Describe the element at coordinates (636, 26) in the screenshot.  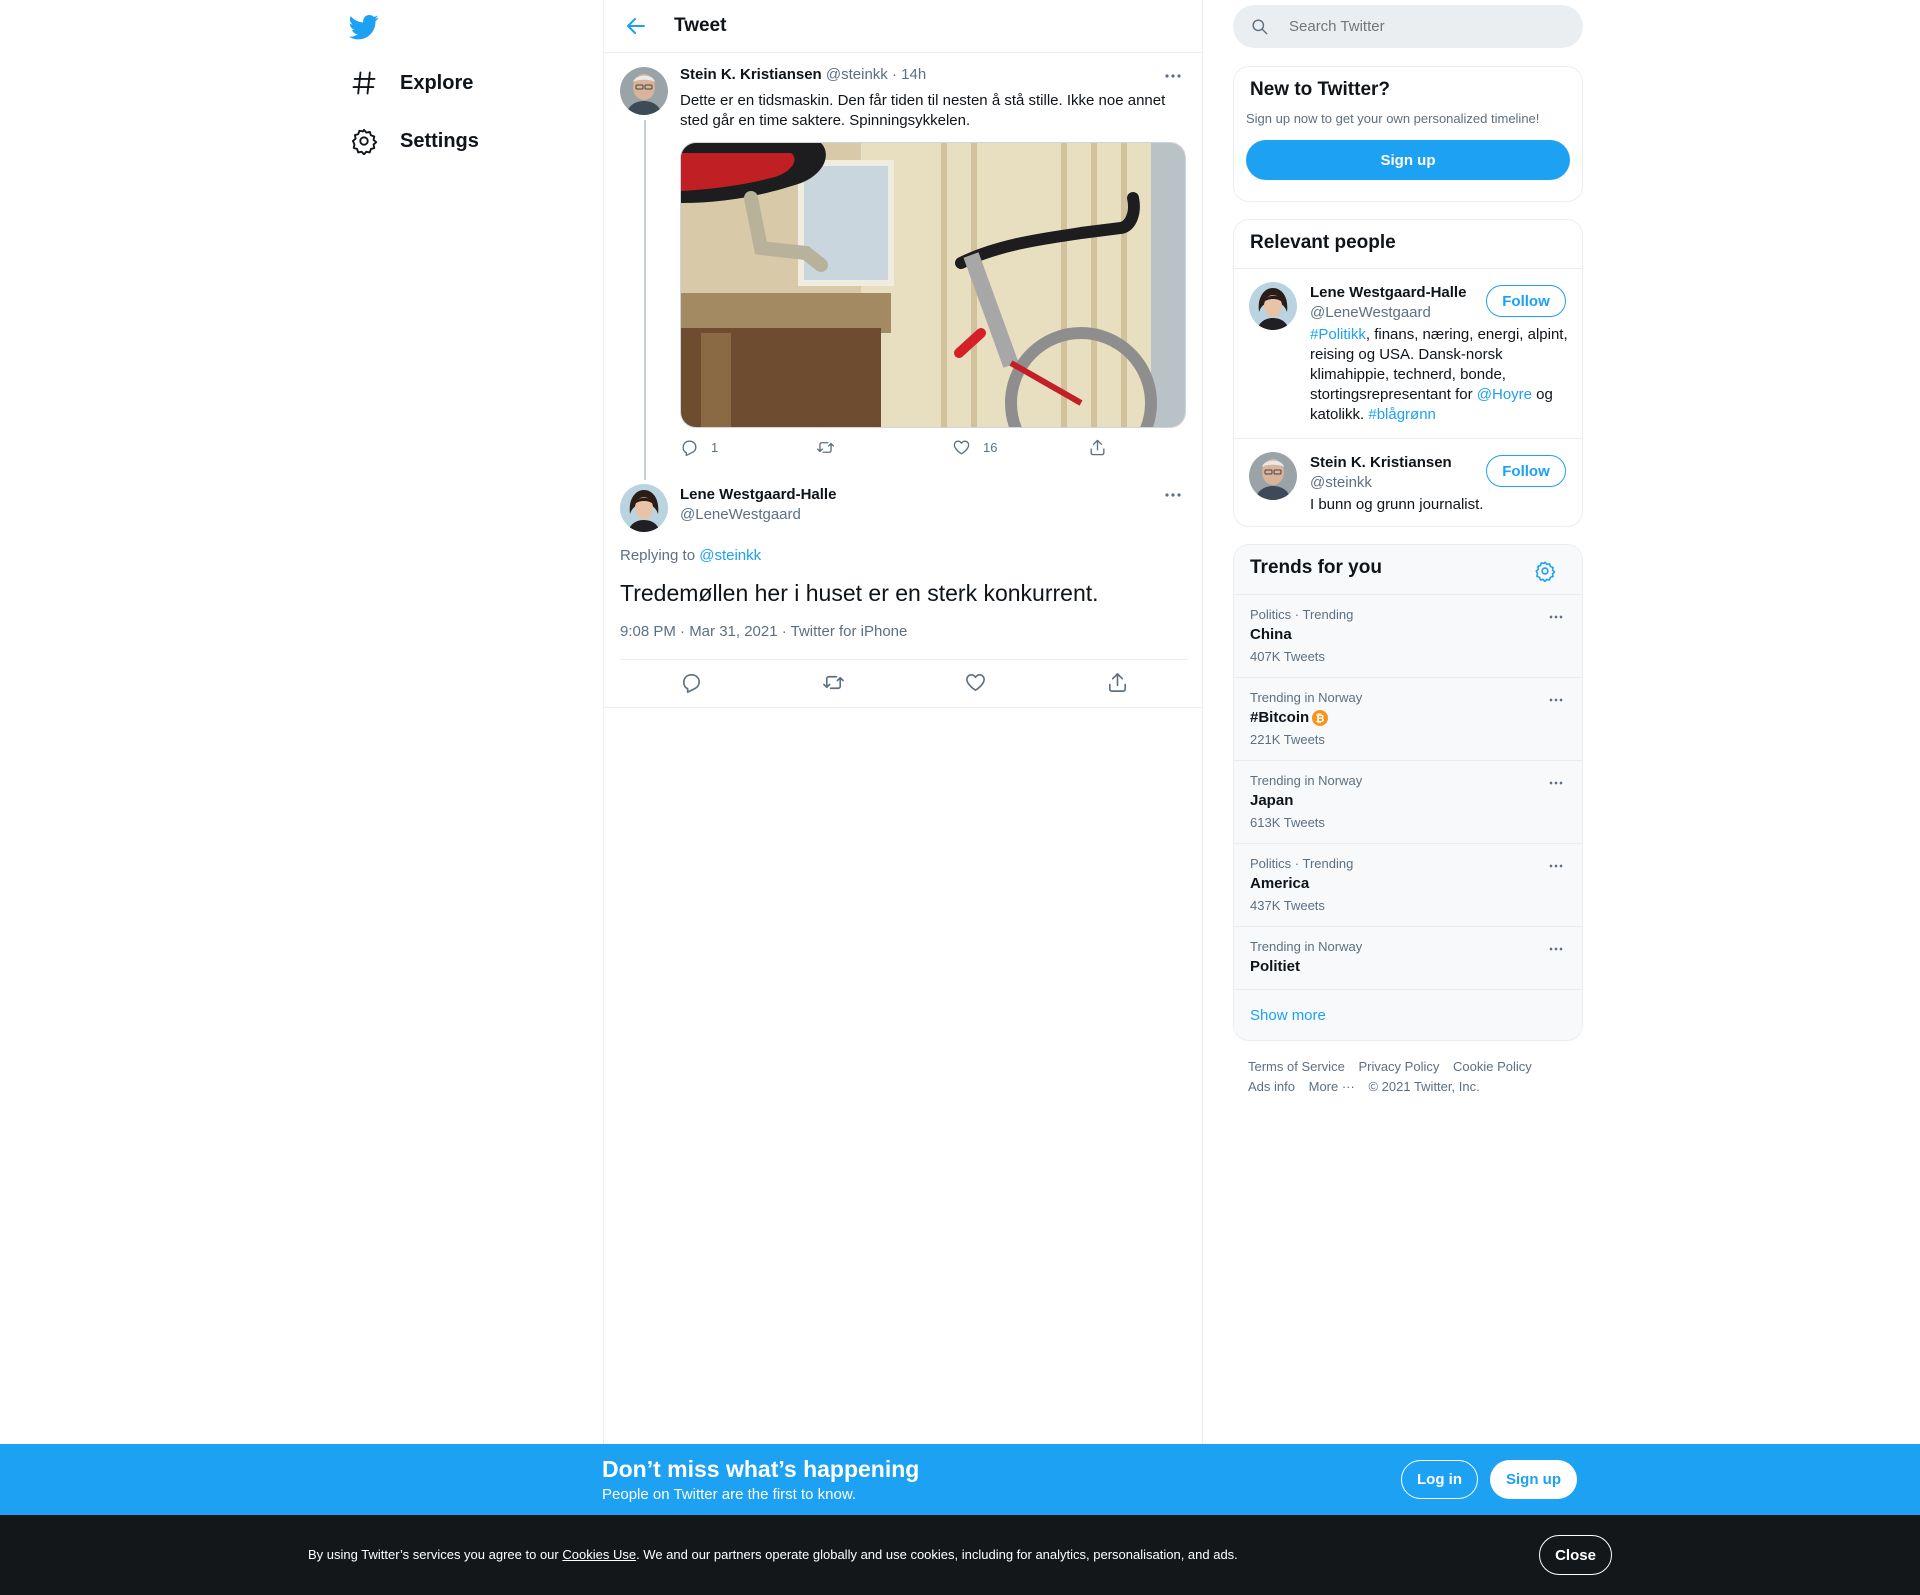
I see `back-arrow-icon` at that location.